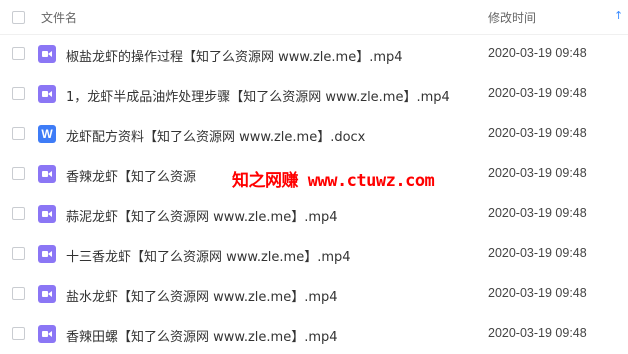 This screenshot has width=628, height=354. Describe the element at coordinates (333, 181) in the screenshot. I see `watermark-text: 知之网赚 www.ctuwz.com` at that location.